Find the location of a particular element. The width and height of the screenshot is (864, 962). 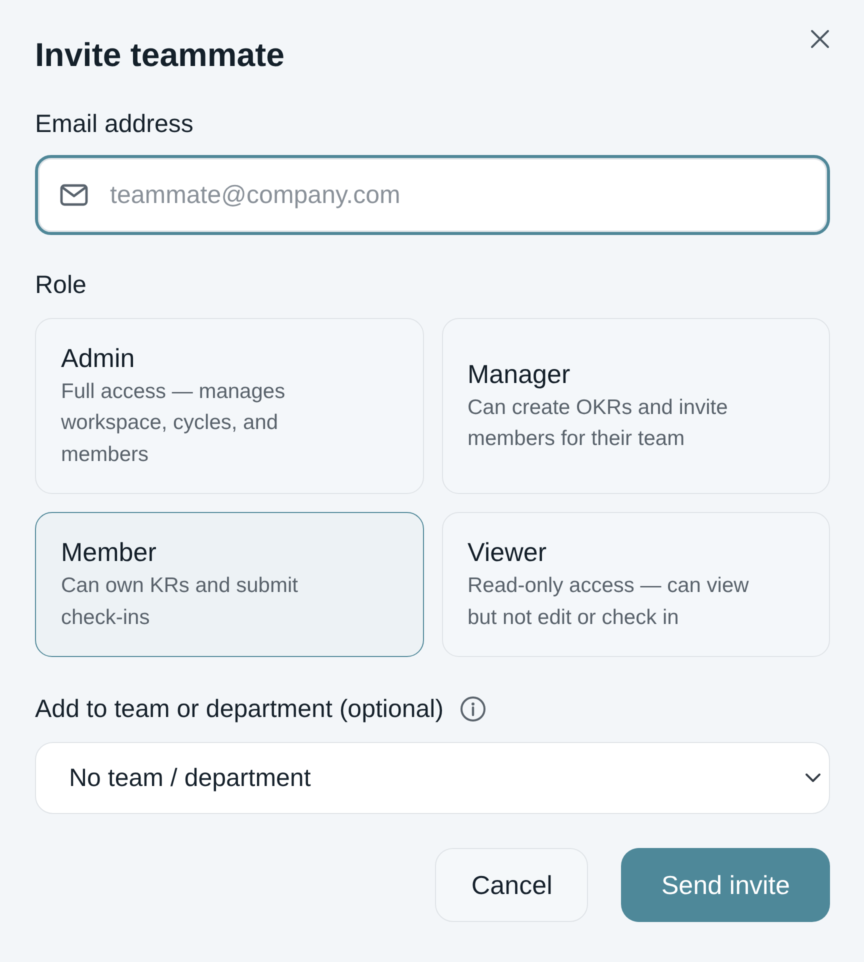

role-option: Viewer Read-only access — can view but not edit or check in is located at coordinates (636, 584).